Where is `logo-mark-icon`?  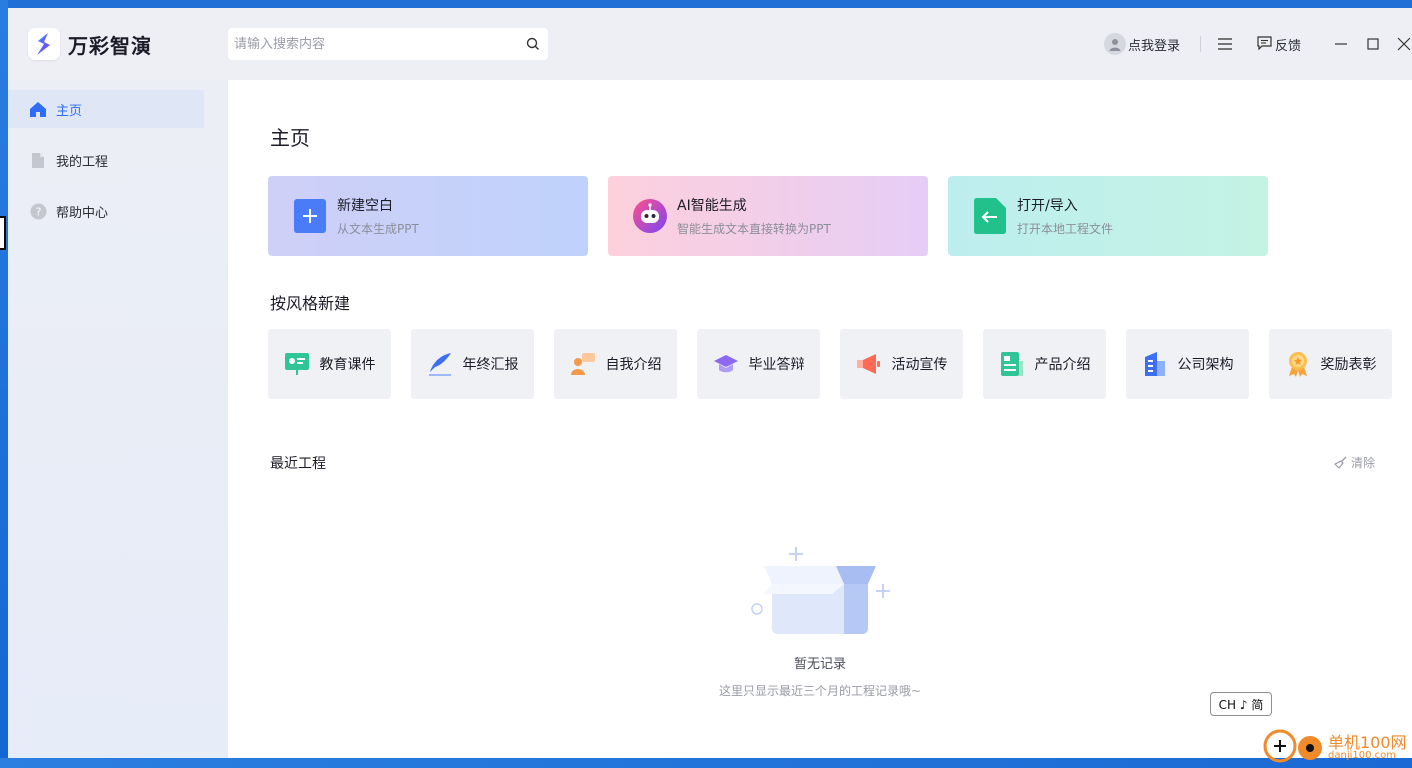 logo-mark-icon is located at coordinates (44, 44).